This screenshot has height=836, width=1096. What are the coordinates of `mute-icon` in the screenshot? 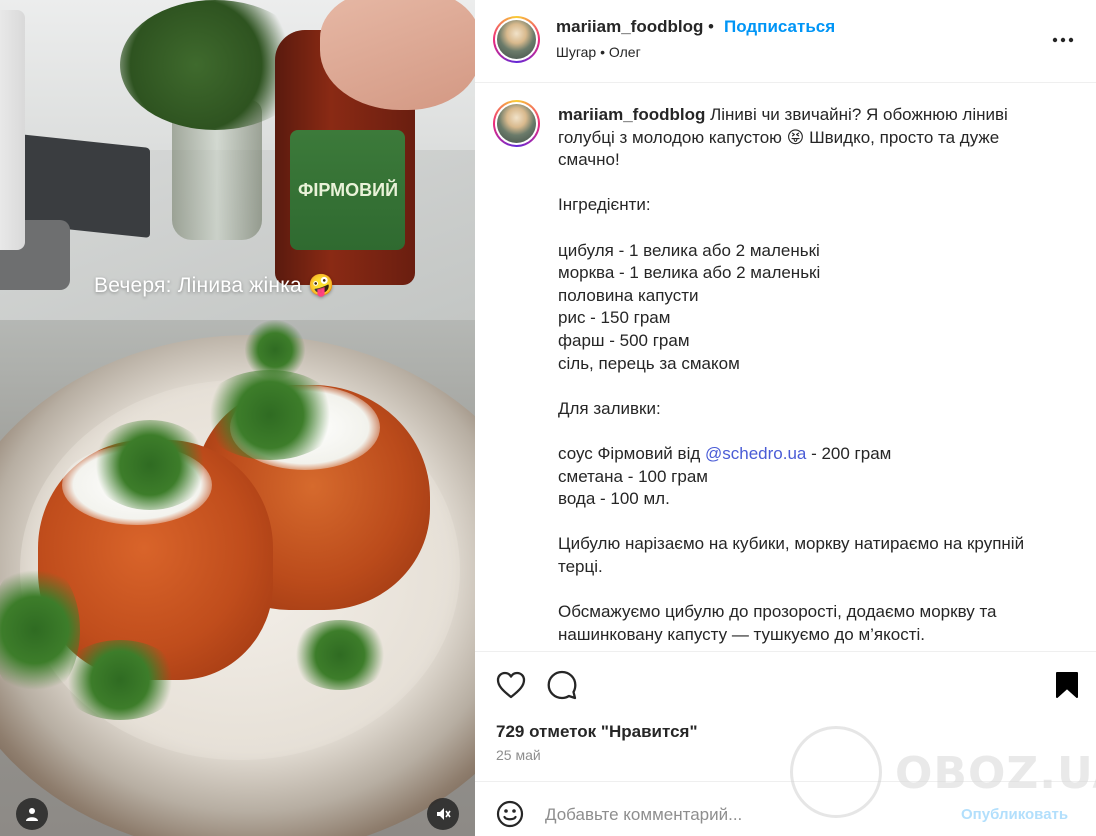 It's located at (444, 814).